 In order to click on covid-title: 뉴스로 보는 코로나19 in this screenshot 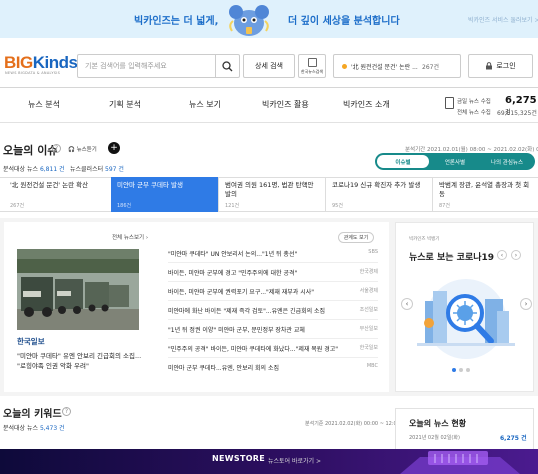, I will do `click(452, 258)`.